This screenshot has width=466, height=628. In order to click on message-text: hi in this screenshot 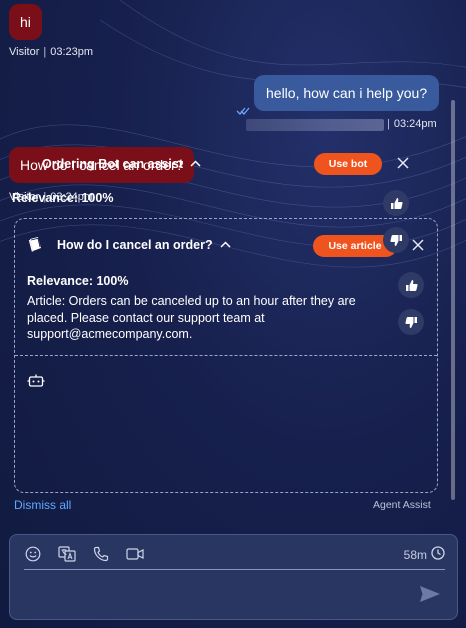, I will do `click(25, 22)`.